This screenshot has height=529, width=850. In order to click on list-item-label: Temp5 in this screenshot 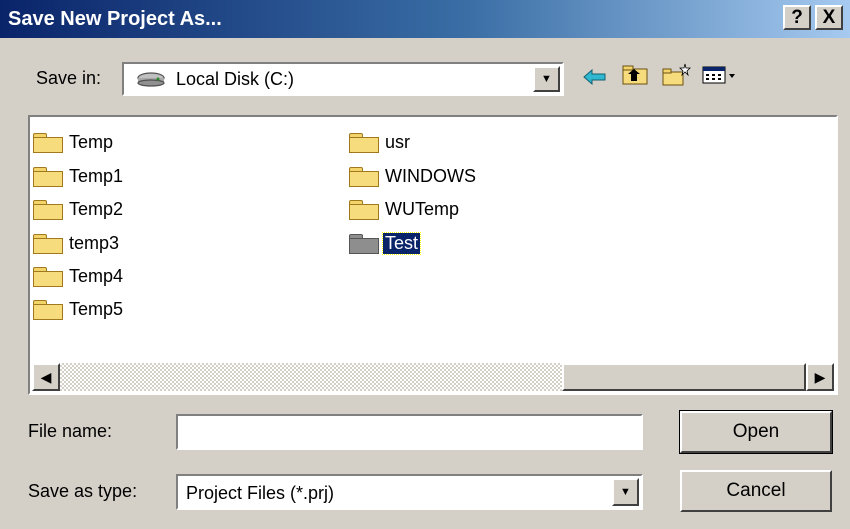, I will do `click(96, 308)`.